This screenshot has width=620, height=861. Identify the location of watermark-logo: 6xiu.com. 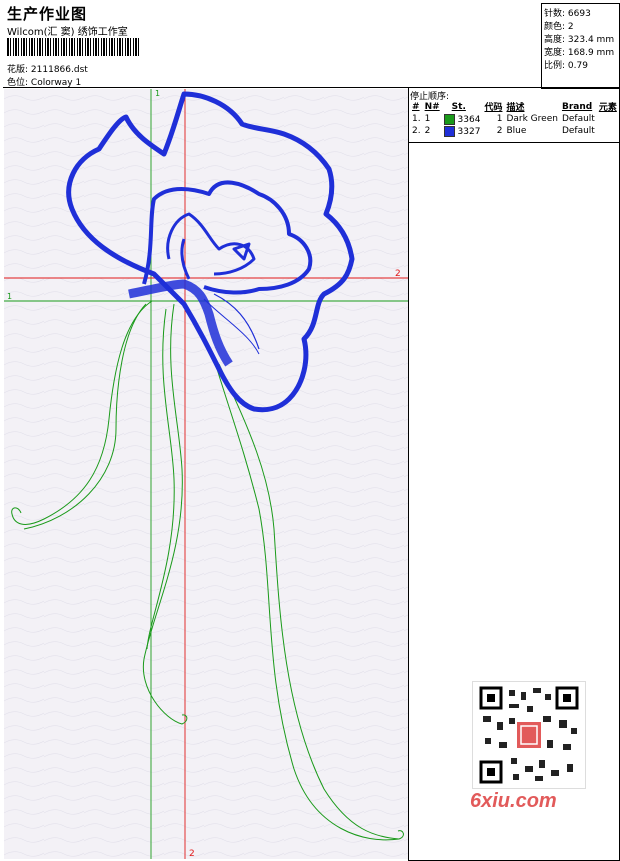
(513, 801).